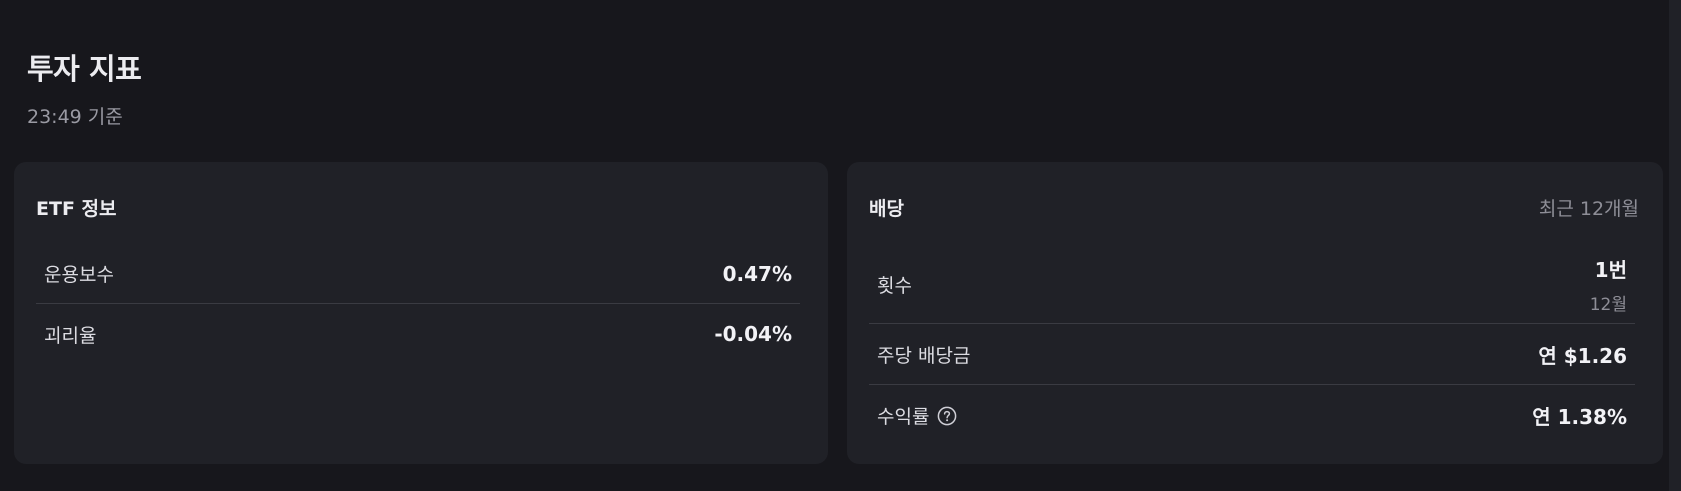 The image size is (1681, 491). What do you see at coordinates (1610, 270) in the screenshot?
I see `dividend-frequency-value: 1번` at bounding box center [1610, 270].